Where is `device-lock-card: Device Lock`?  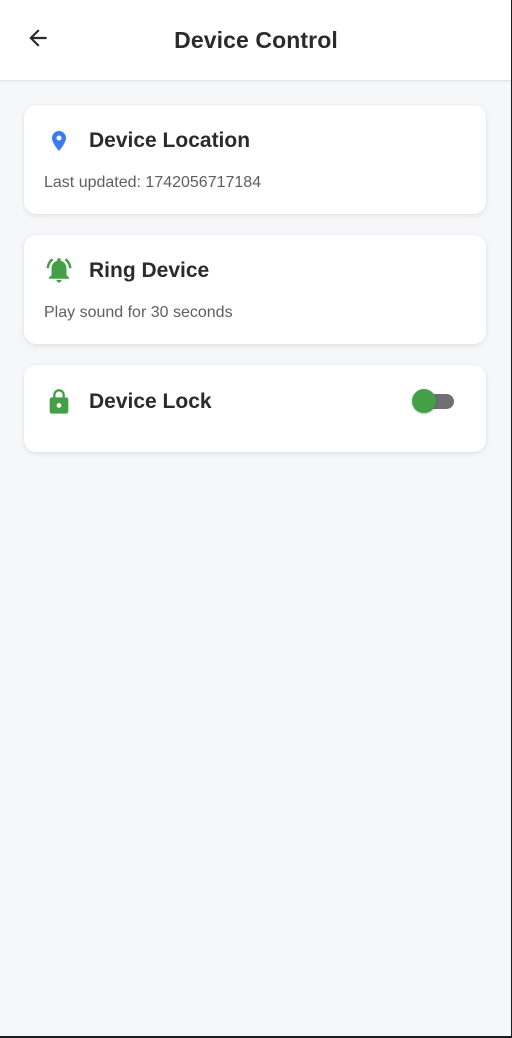 device-lock-card: Device Lock is located at coordinates (255, 408).